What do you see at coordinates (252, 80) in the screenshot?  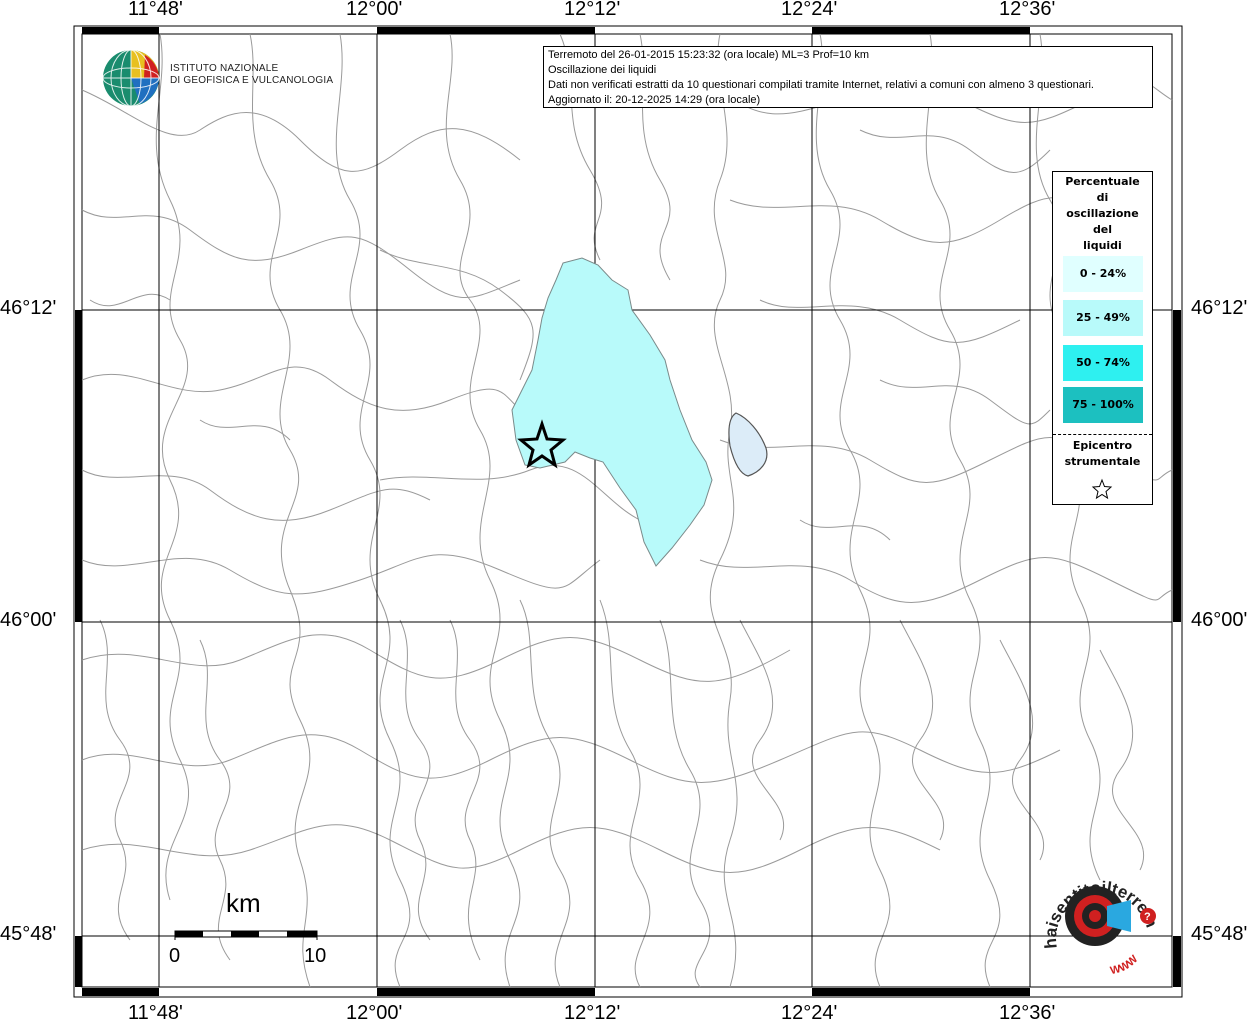 I see `institute-line-2: DI GEOFISICA E VULCANOLOGIA` at bounding box center [252, 80].